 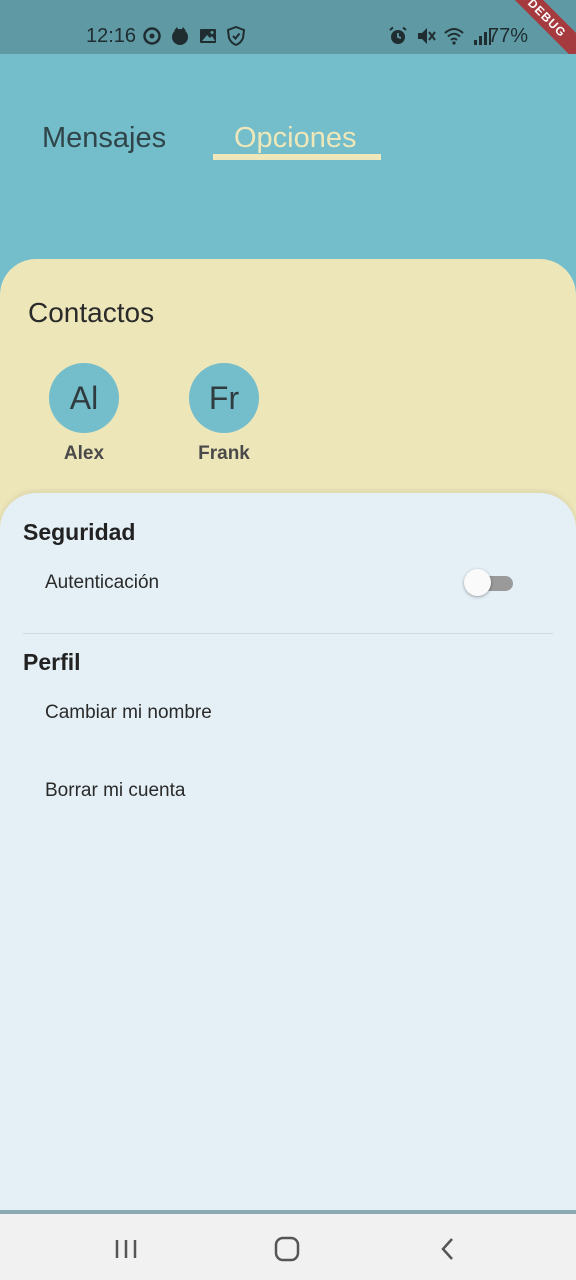 I want to click on recents-icon, so click(x=126, y=1249).